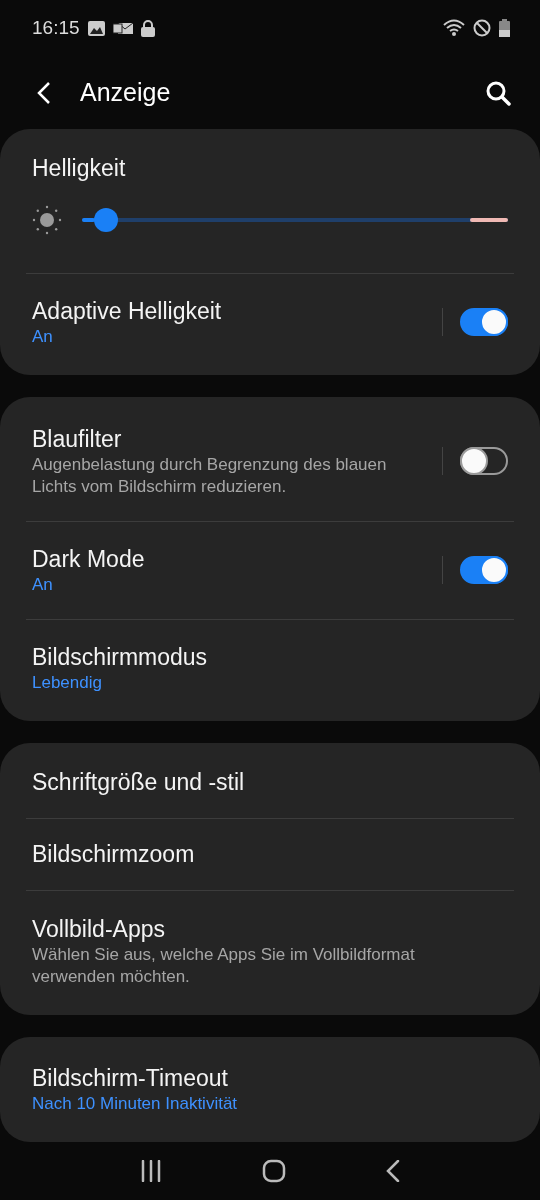 The width and height of the screenshot is (540, 1200). What do you see at coordinates (96, 28) in the screenshot?
I see `image-icon` at bounding box center [96, 28].